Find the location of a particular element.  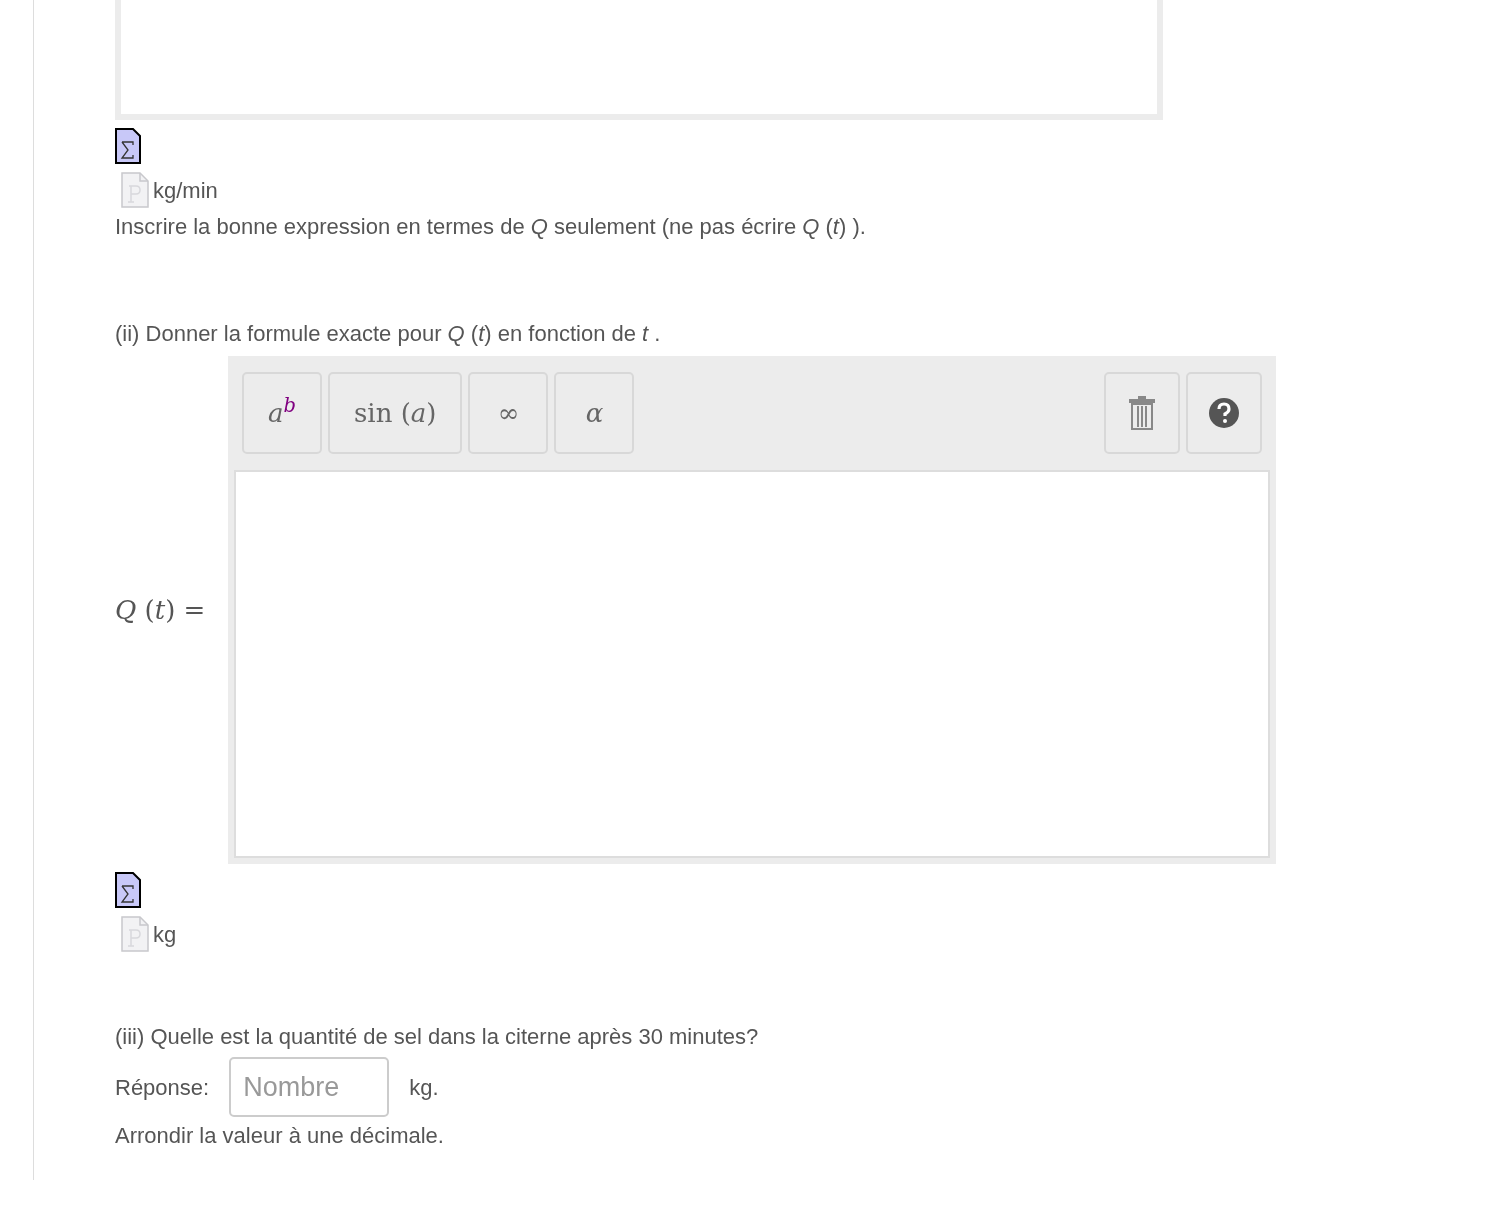

symbol-button: α is located at coordinates (594, 413).